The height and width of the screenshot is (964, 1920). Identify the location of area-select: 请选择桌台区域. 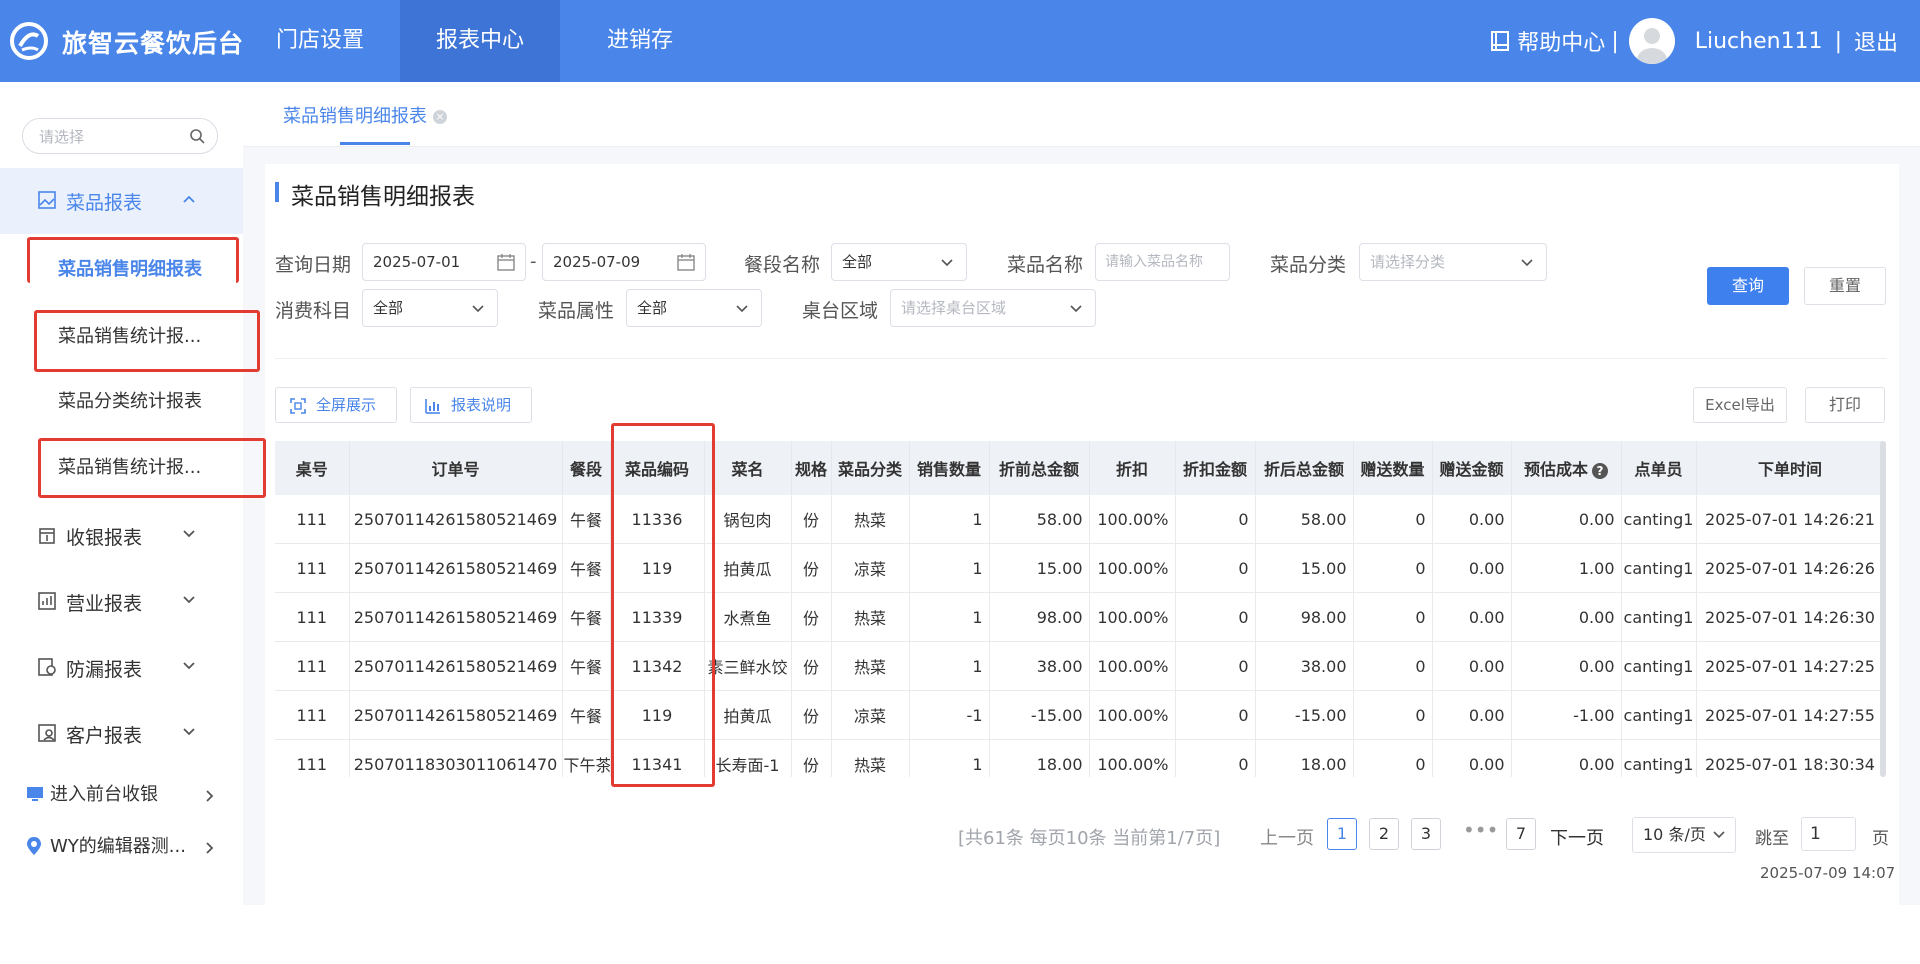
(993, 308).